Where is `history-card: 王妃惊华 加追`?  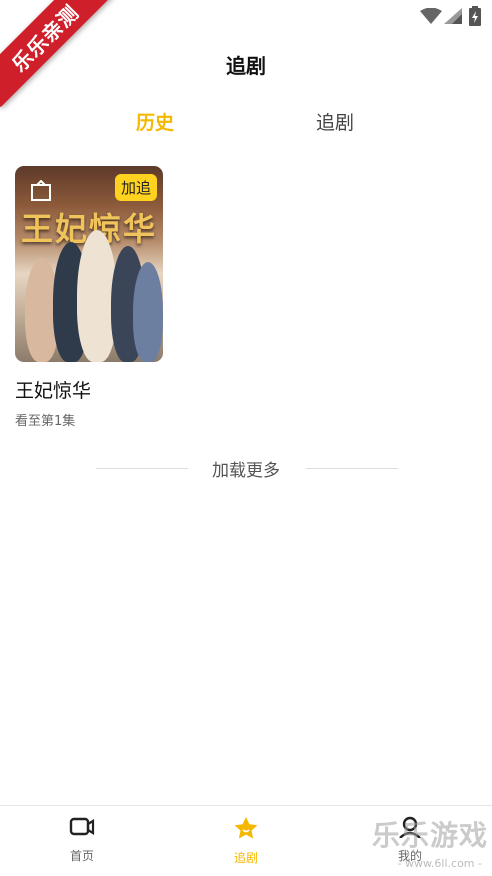
history-card: 王妃惊华 加追 is located at coordinates (89, 264).